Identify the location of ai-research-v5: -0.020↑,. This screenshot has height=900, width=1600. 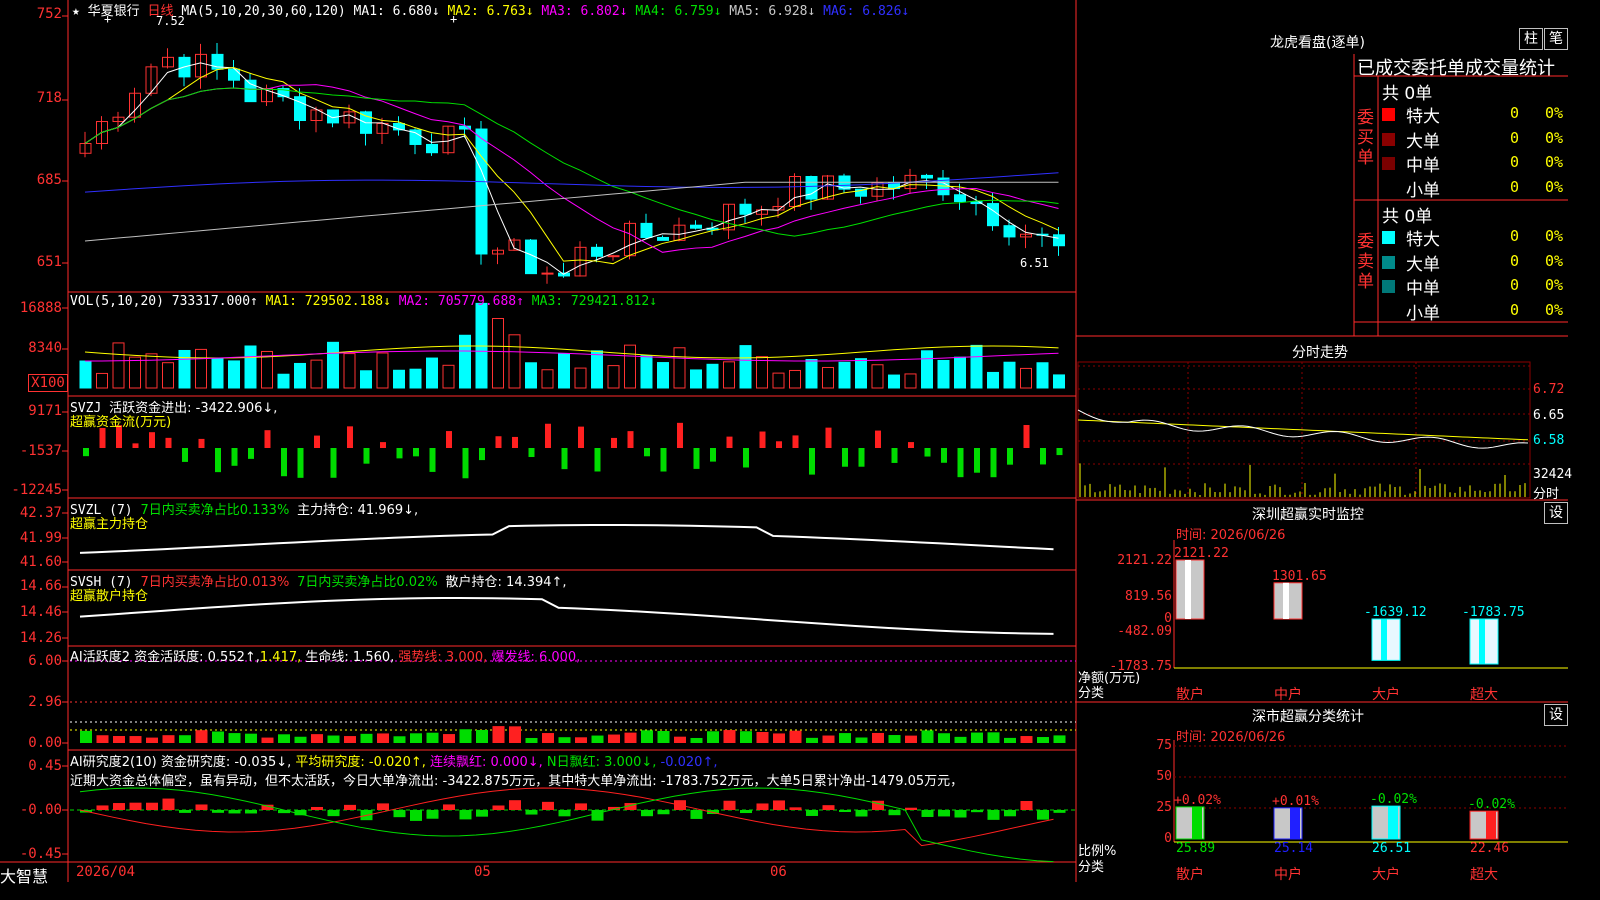
(689, 762).